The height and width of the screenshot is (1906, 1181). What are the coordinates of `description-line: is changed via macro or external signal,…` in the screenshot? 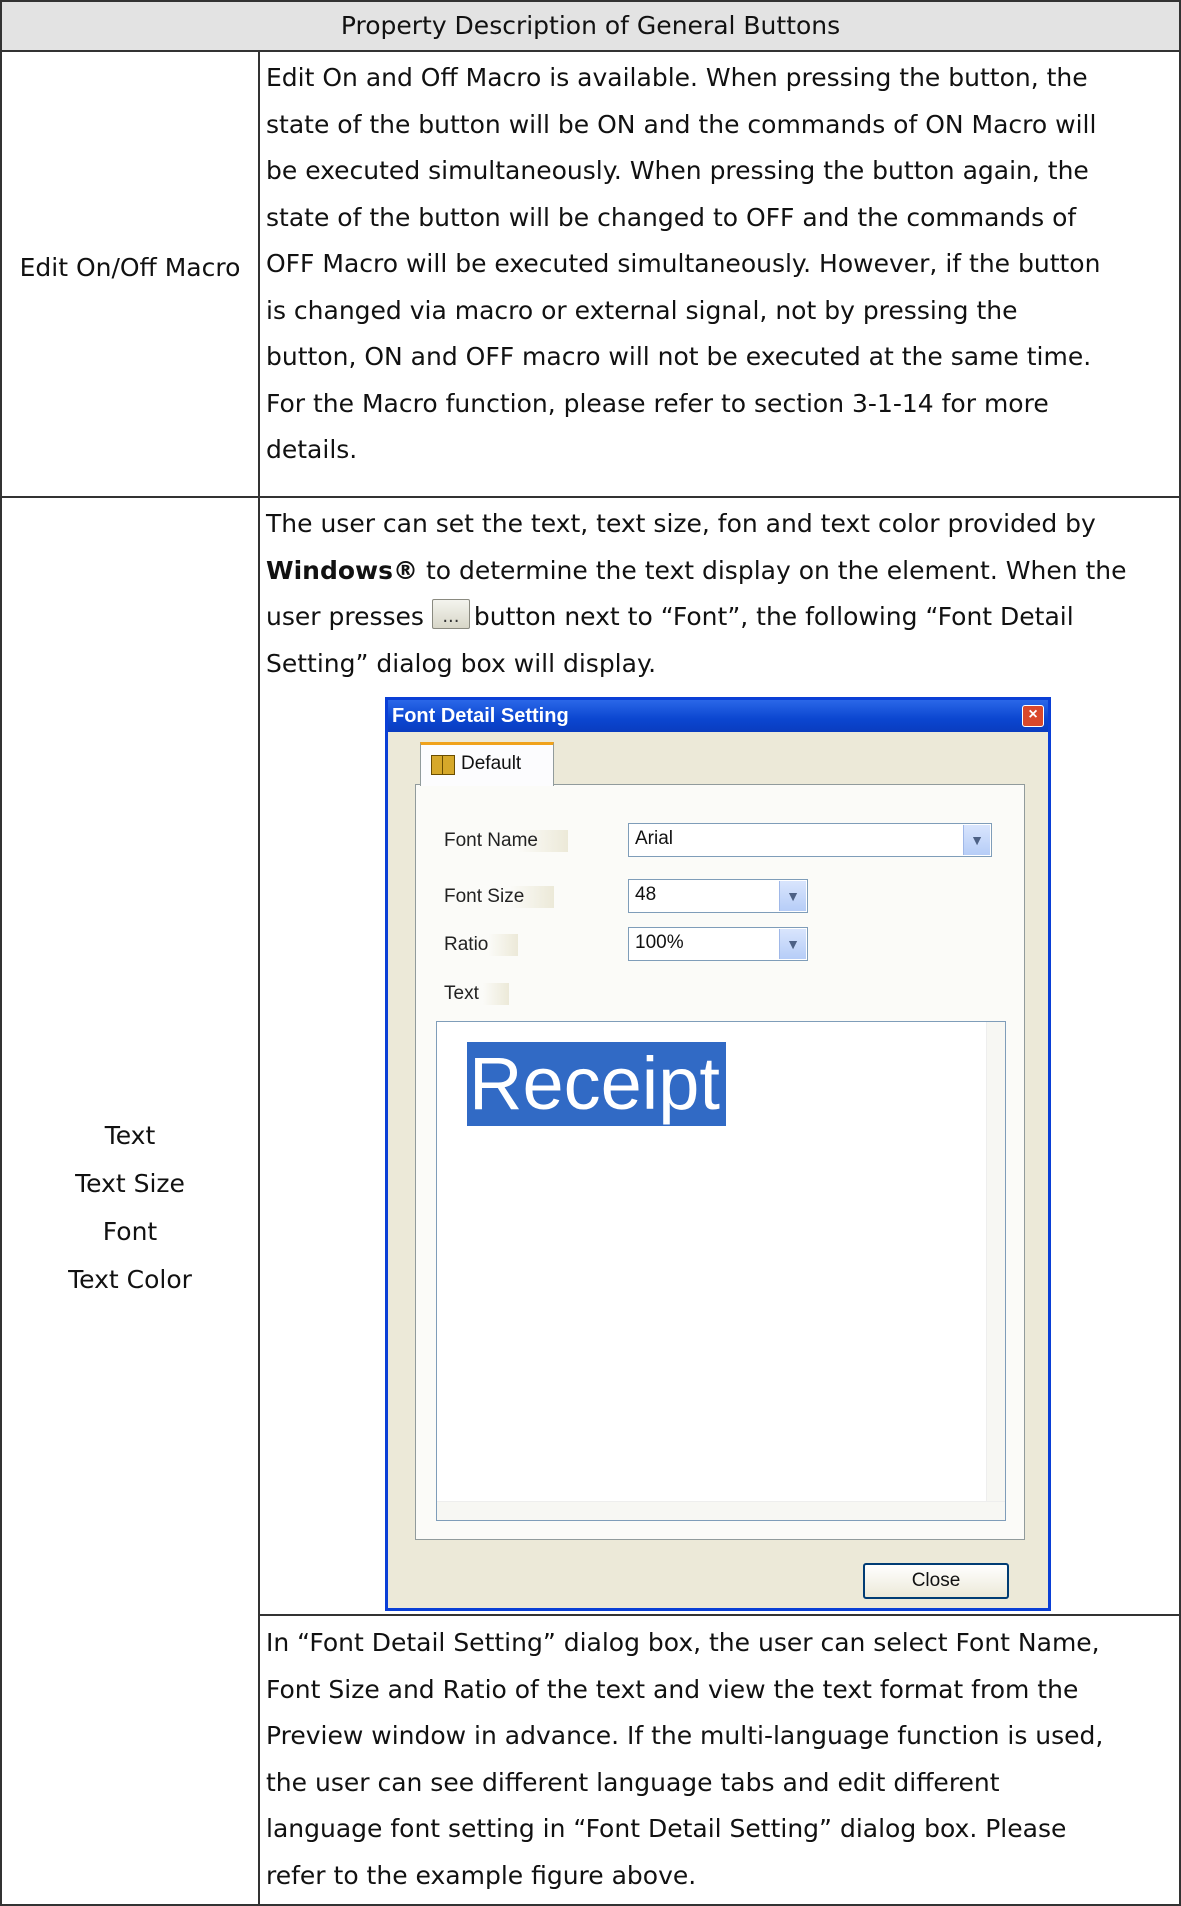 It's located at (642, 310).